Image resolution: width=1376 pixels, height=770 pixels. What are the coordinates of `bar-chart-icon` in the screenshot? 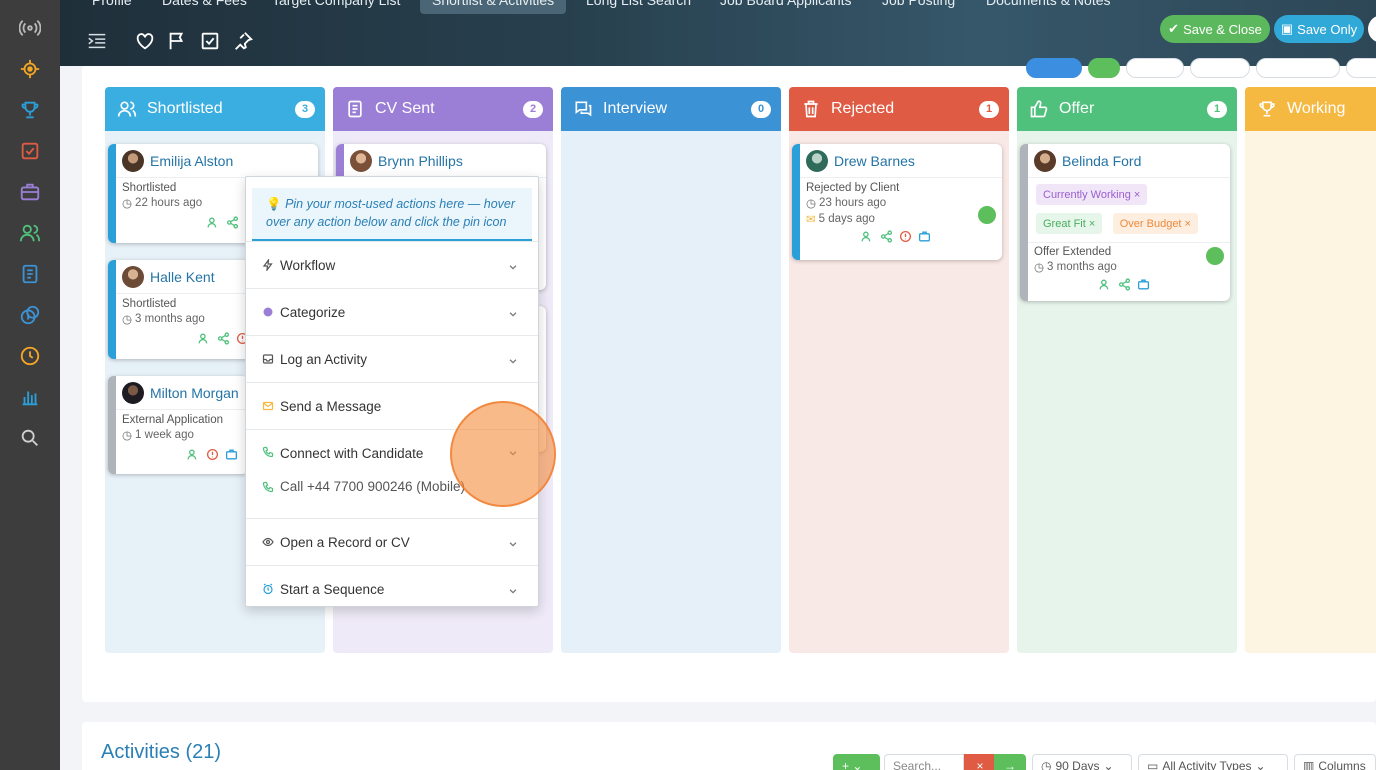 It's located at (30, 397).